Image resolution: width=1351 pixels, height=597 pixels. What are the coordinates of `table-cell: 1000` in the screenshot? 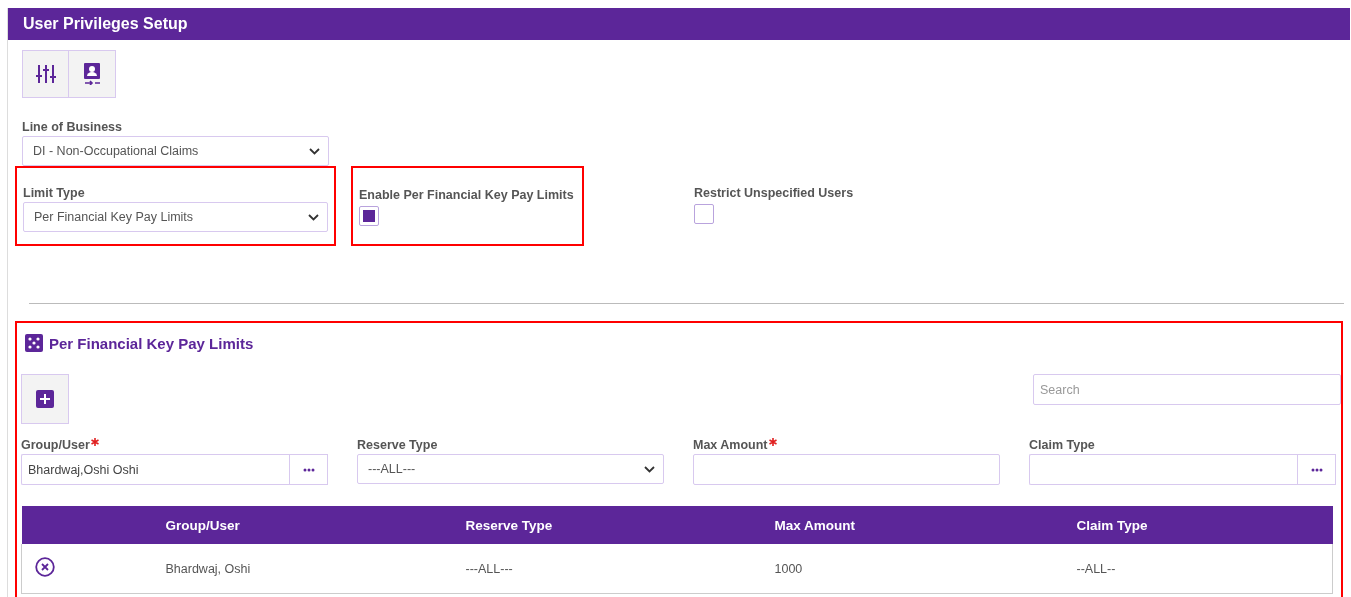 It's located at (788, 568).